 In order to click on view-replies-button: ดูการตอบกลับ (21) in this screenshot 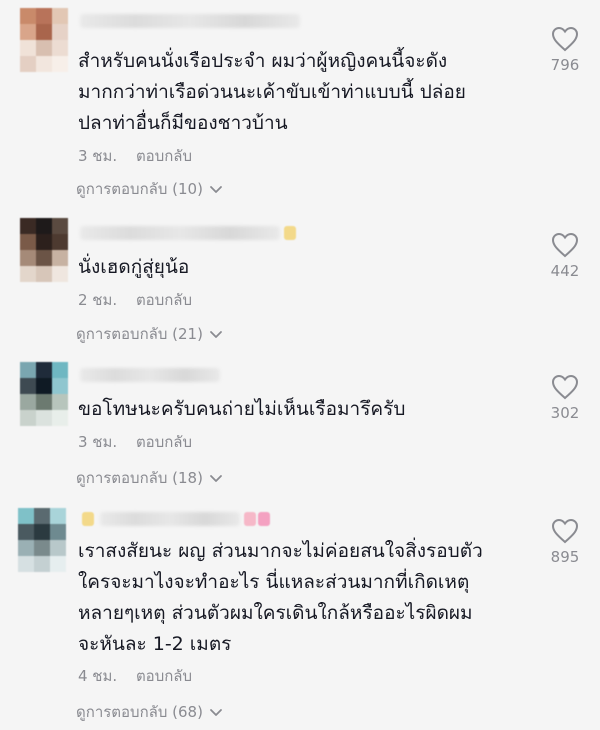, I will do `click(149, 334)`.